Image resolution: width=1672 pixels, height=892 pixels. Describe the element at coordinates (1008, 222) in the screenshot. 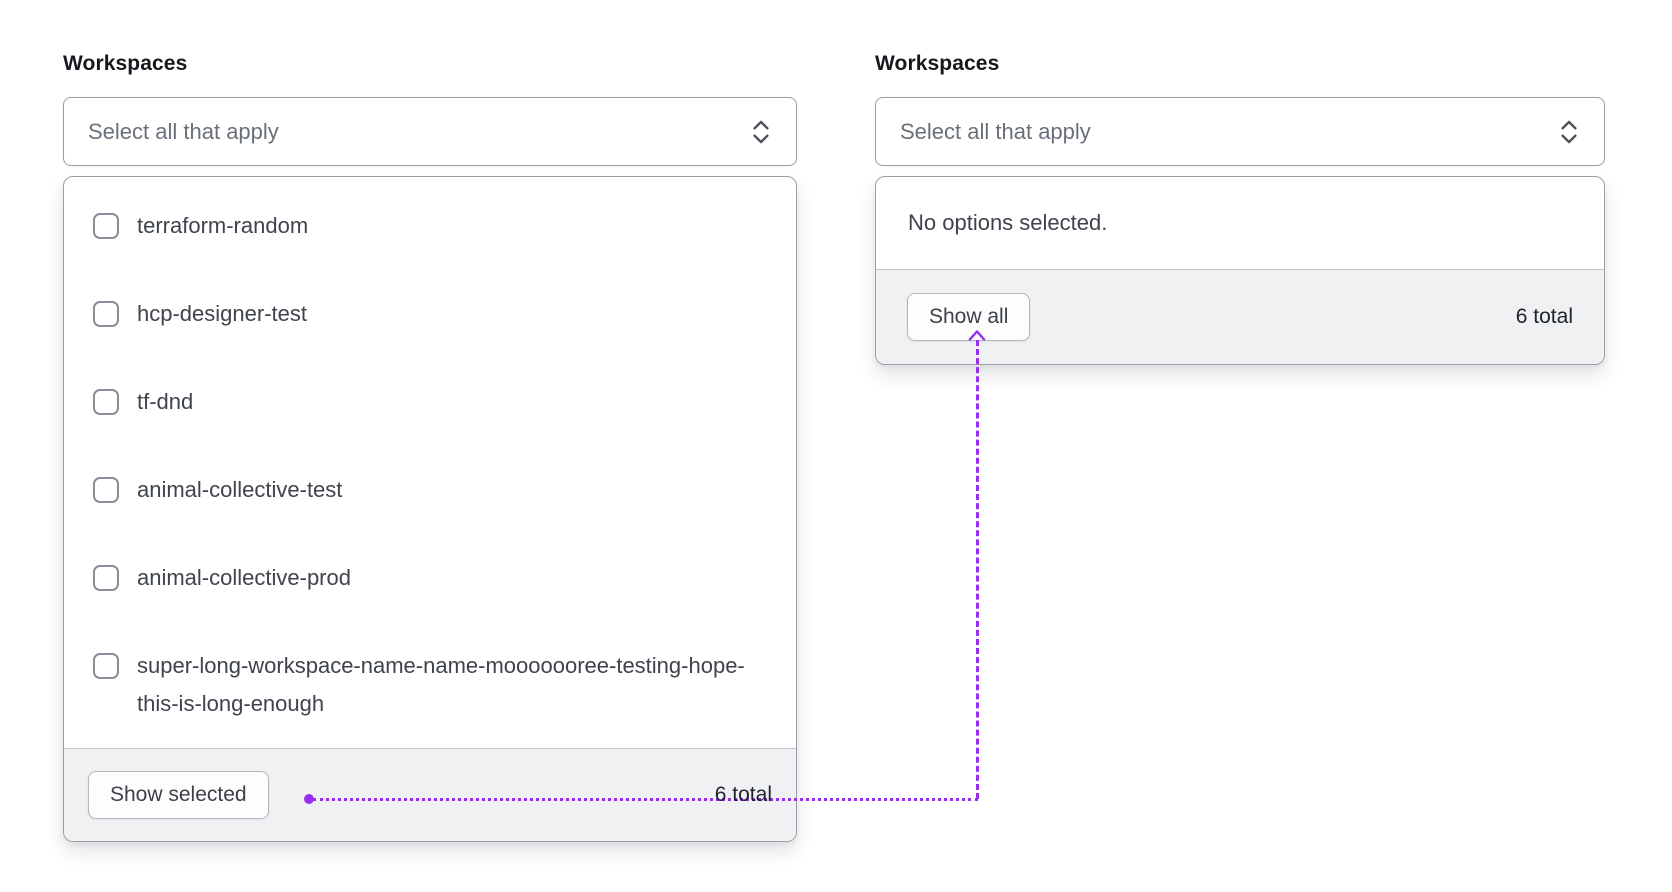

I see `empty-state-text: No options selected.` at that location.